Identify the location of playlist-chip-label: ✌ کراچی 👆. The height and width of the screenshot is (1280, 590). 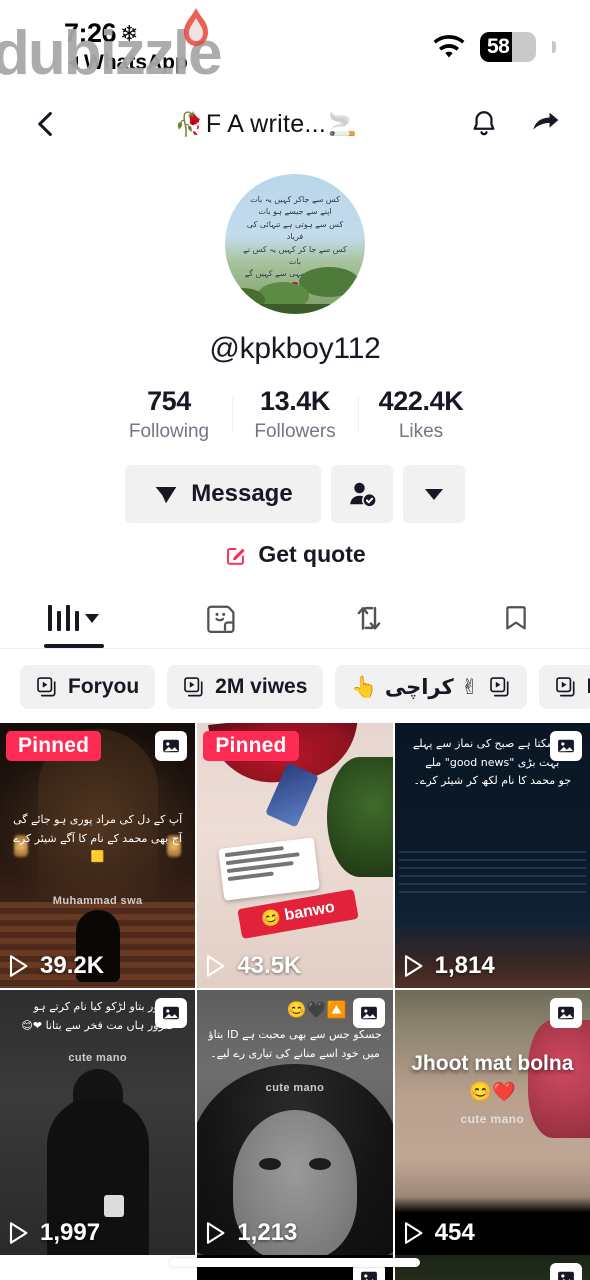
(415, 686).